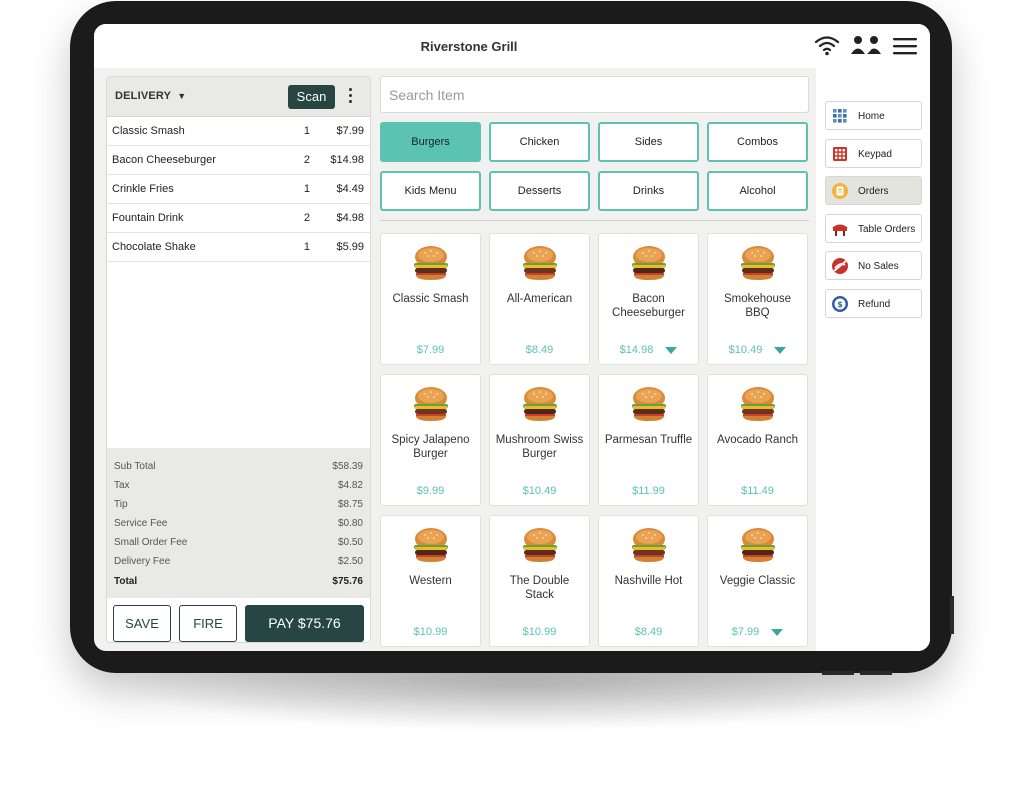  I want to click on menu-item-card: Nashville Hot $8.49, so click(648, 581).